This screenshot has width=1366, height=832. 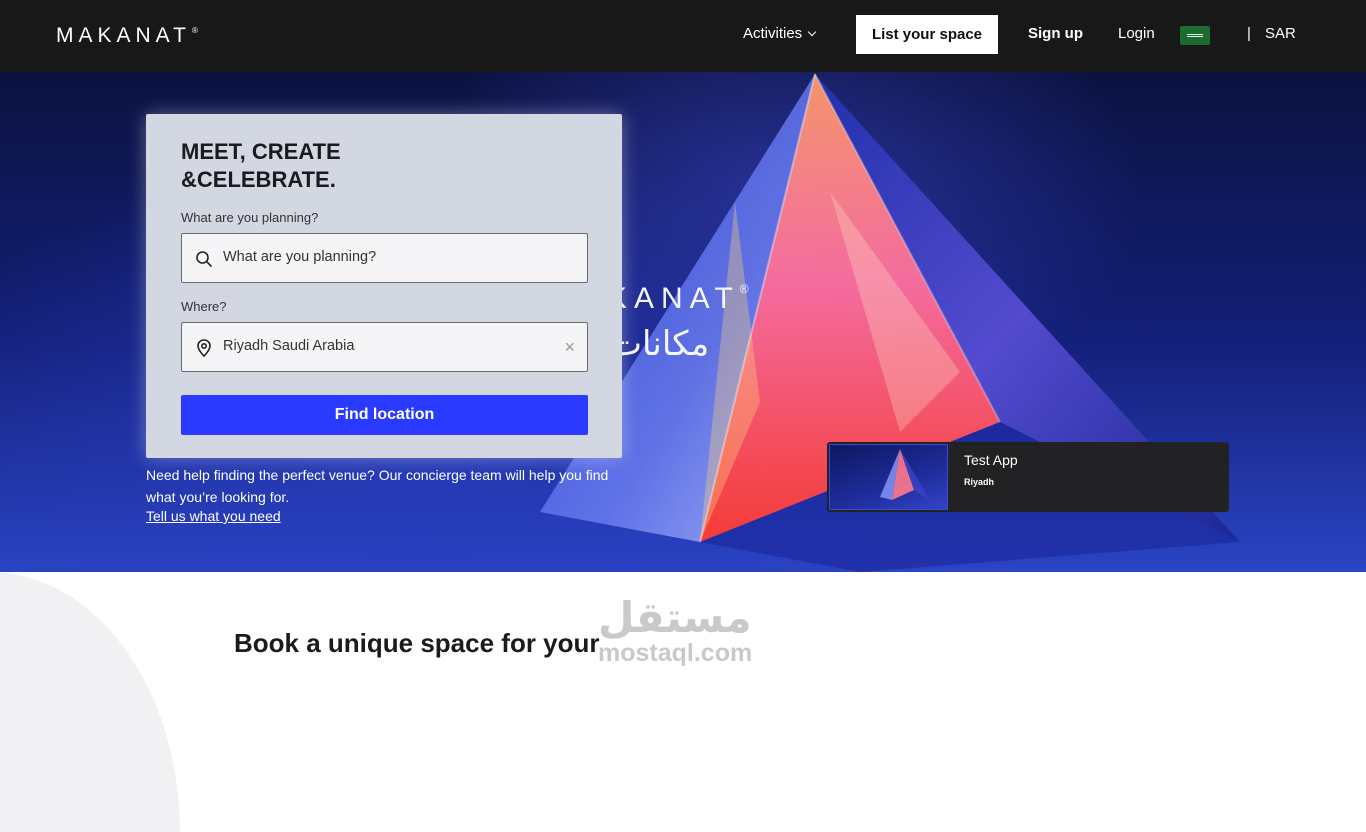 I want to click on listing-name: Test App, so click(x=991, y=460).